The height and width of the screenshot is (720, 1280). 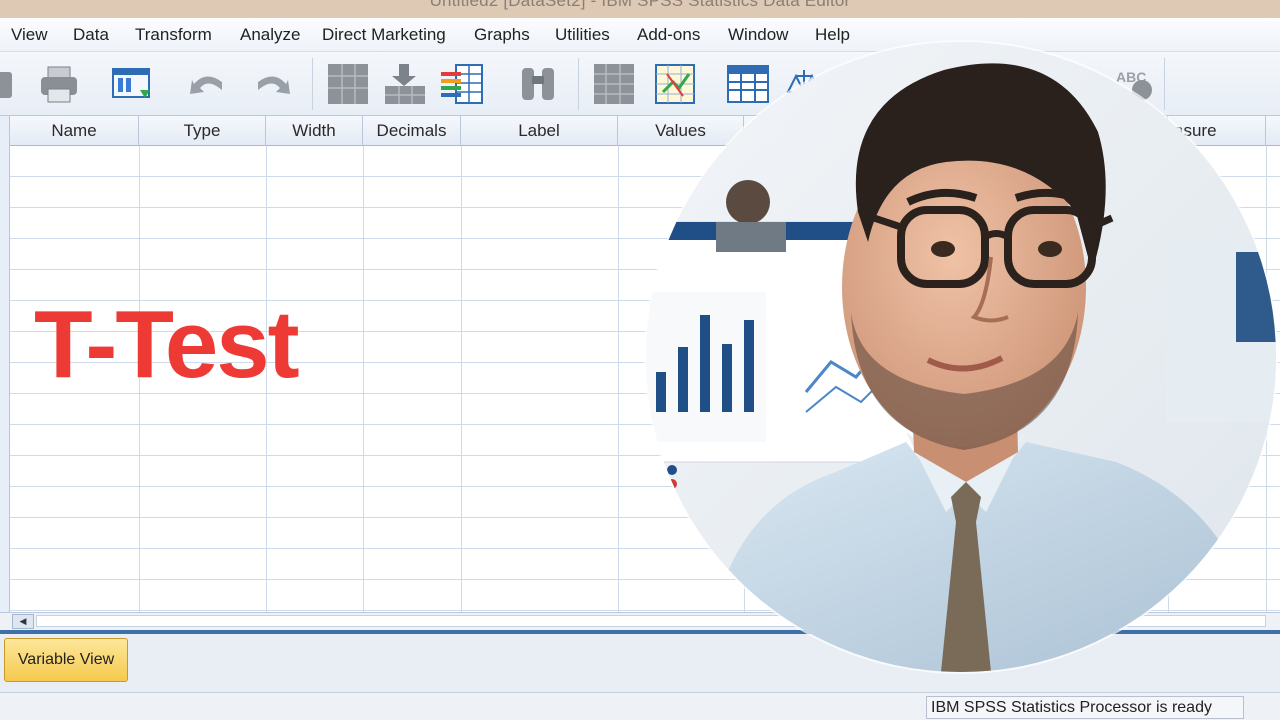 What do you see at coordinates (270, 35) in the screenshot?
I see `menu-analyze: Analyze` at bounding box center [270, 35].